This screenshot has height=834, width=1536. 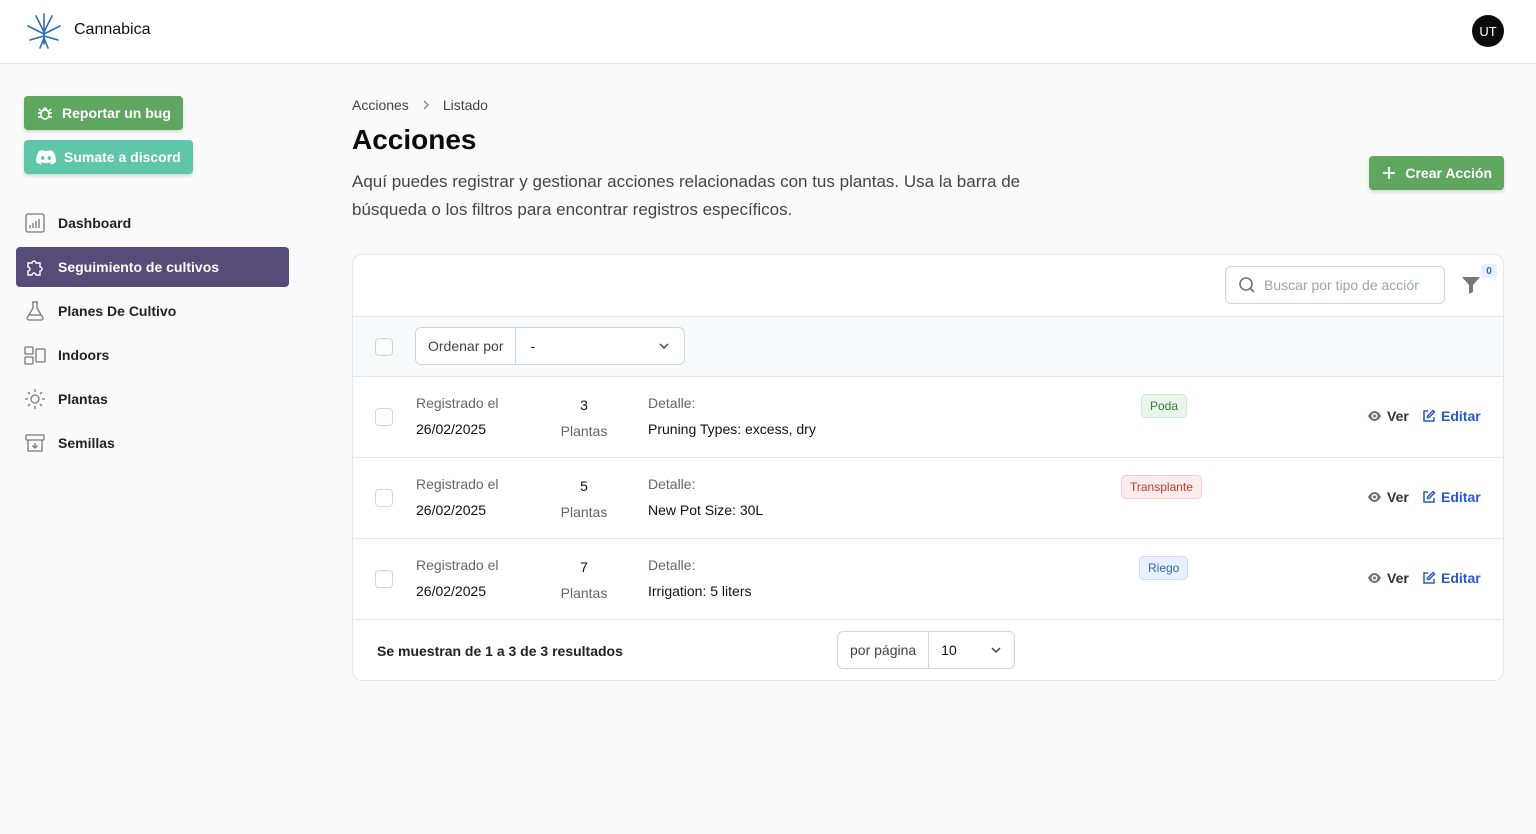 I want to click on sort-label: Ordenar por, so click(x=466, y=346).